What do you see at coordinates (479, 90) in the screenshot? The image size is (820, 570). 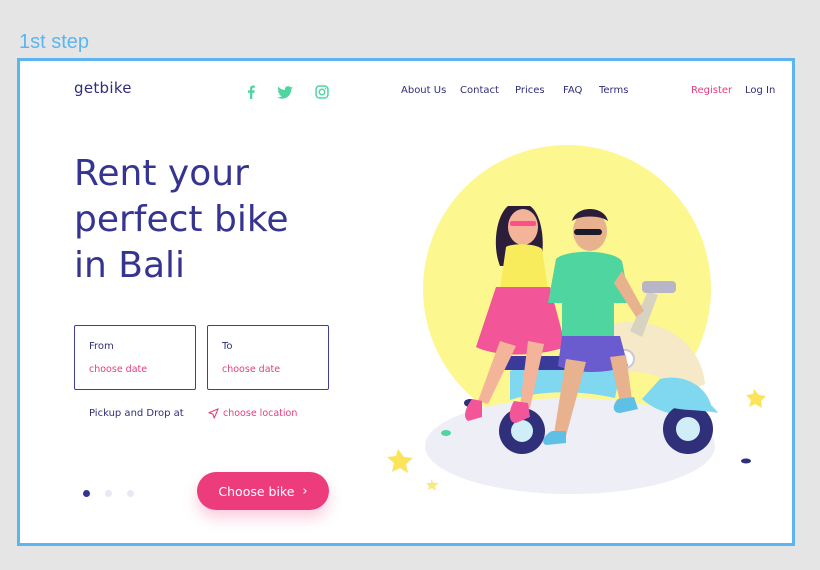 I see `nav-contact: Contact` at bounding box center [479, 90].